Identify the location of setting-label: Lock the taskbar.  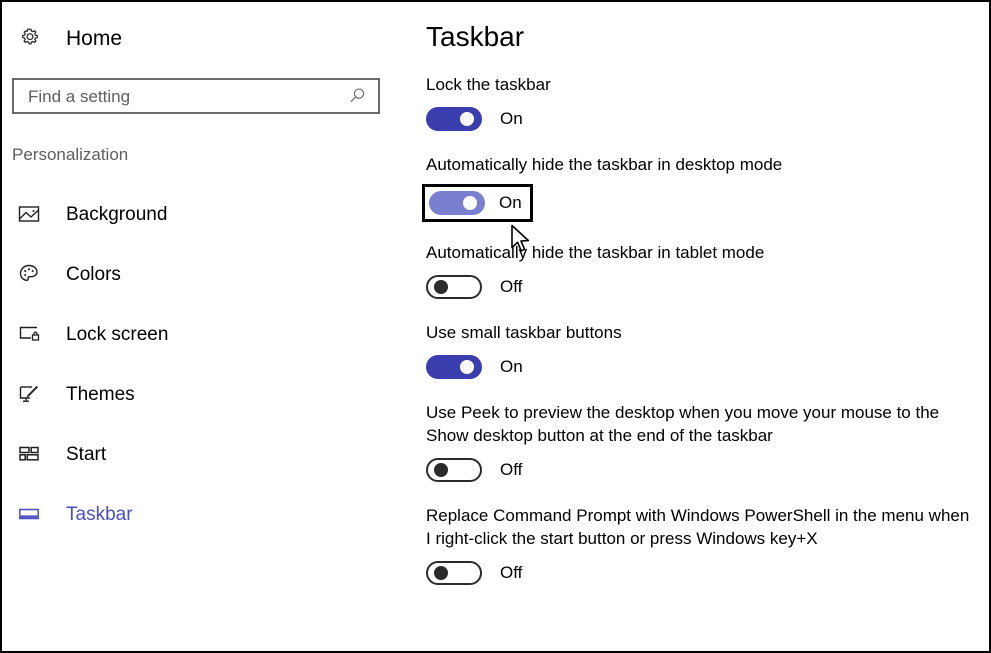
(488, 84).